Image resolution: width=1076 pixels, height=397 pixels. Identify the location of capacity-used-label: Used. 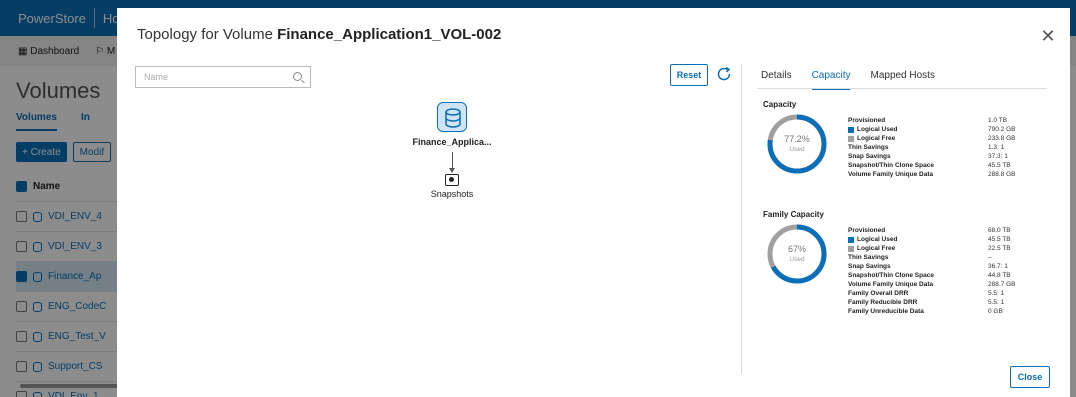
(797, 149).